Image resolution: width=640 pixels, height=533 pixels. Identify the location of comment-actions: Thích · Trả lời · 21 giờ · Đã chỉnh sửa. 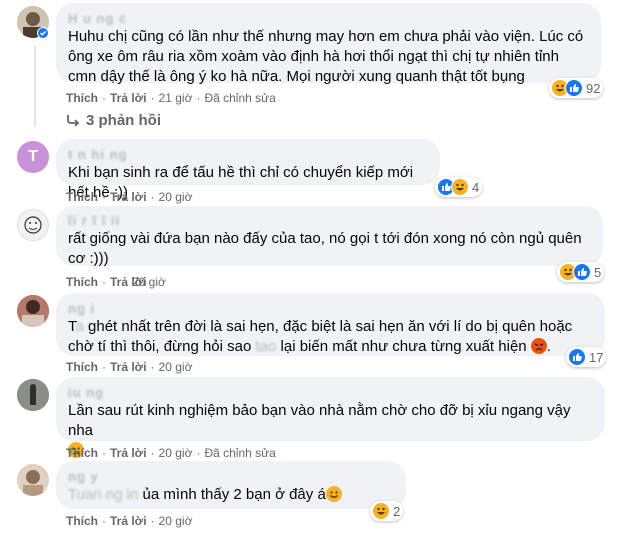
(171, 98).